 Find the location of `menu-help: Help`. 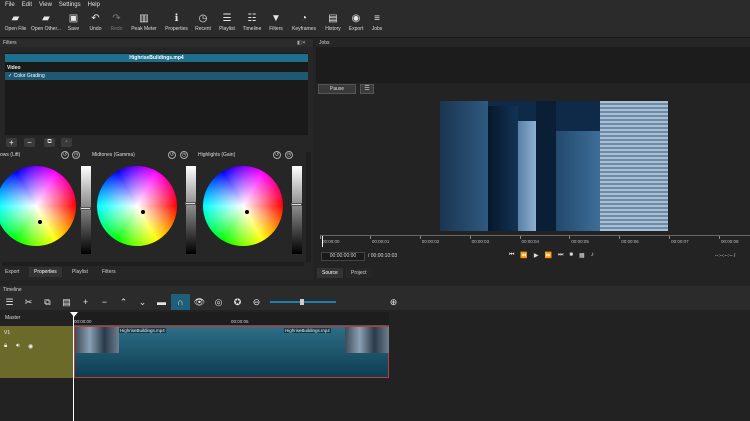

menu-help: Help is located at coordinates (94, 5).